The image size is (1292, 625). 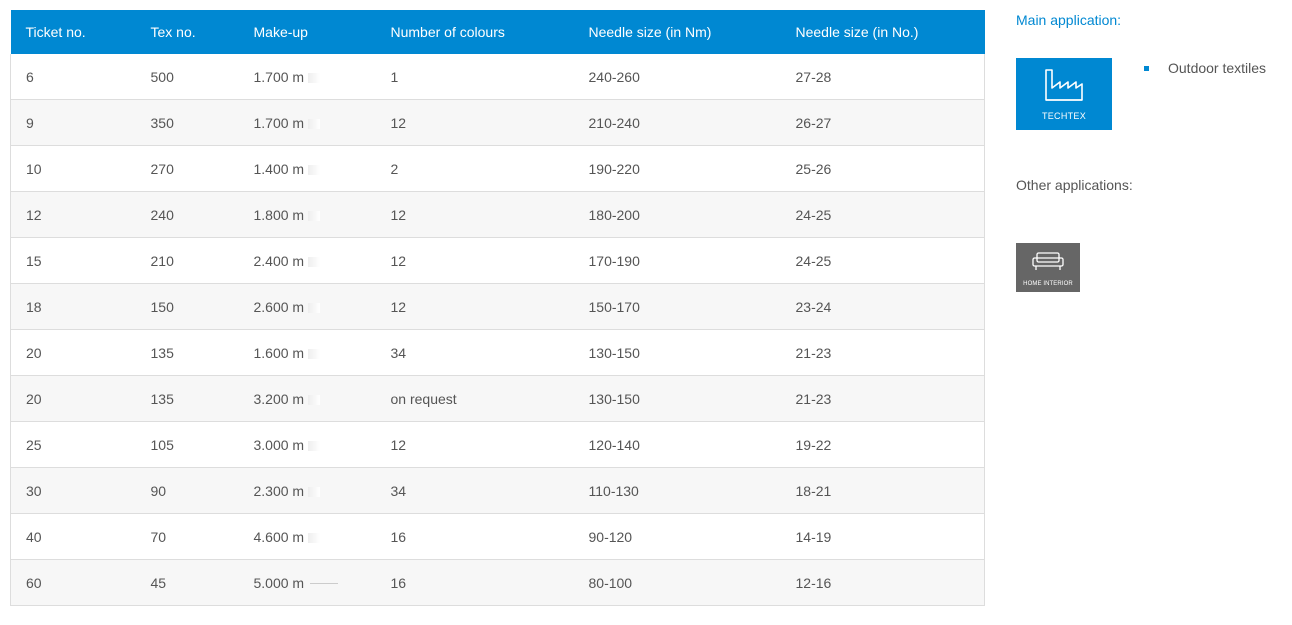 What do you see at coordinates (73, 306) in the screenshot?
I see `cell-ticket-no: 18` at bounding box center [73, 306].